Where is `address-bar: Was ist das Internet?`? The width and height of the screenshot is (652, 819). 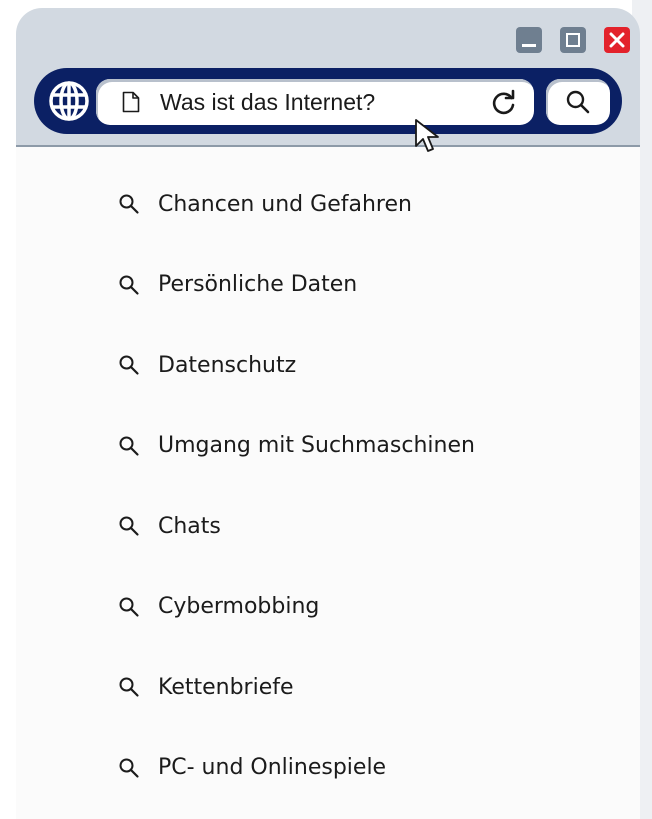
address-bar: Was ist das Internet? is located at coordinates (315, 102).